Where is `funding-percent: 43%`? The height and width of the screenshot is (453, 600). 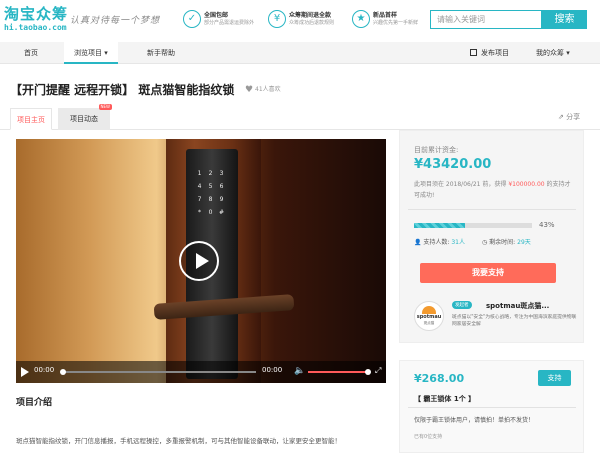
funding-percent: 43% is located at coordinates (547, 225).